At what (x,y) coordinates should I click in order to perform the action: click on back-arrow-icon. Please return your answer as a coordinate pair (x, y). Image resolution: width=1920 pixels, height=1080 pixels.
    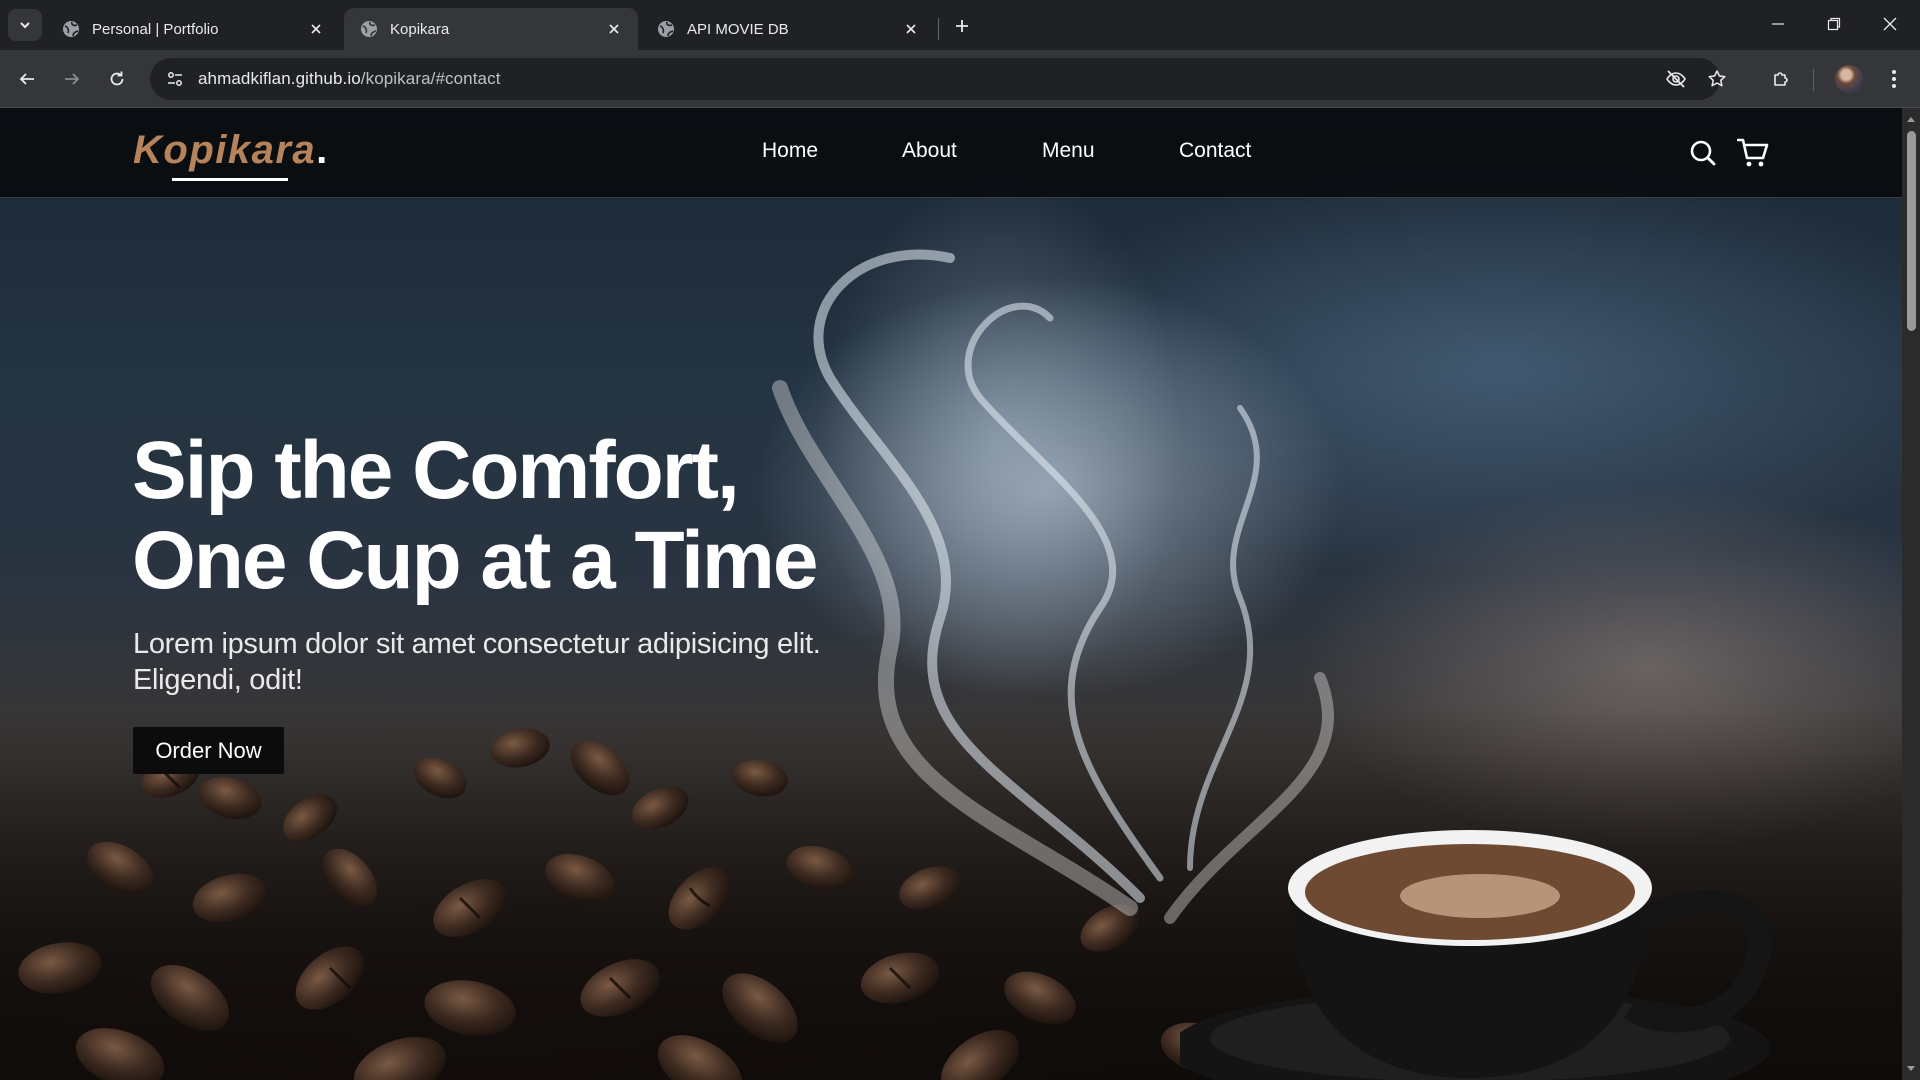
    Looking at the image, I should click on (26, 79).